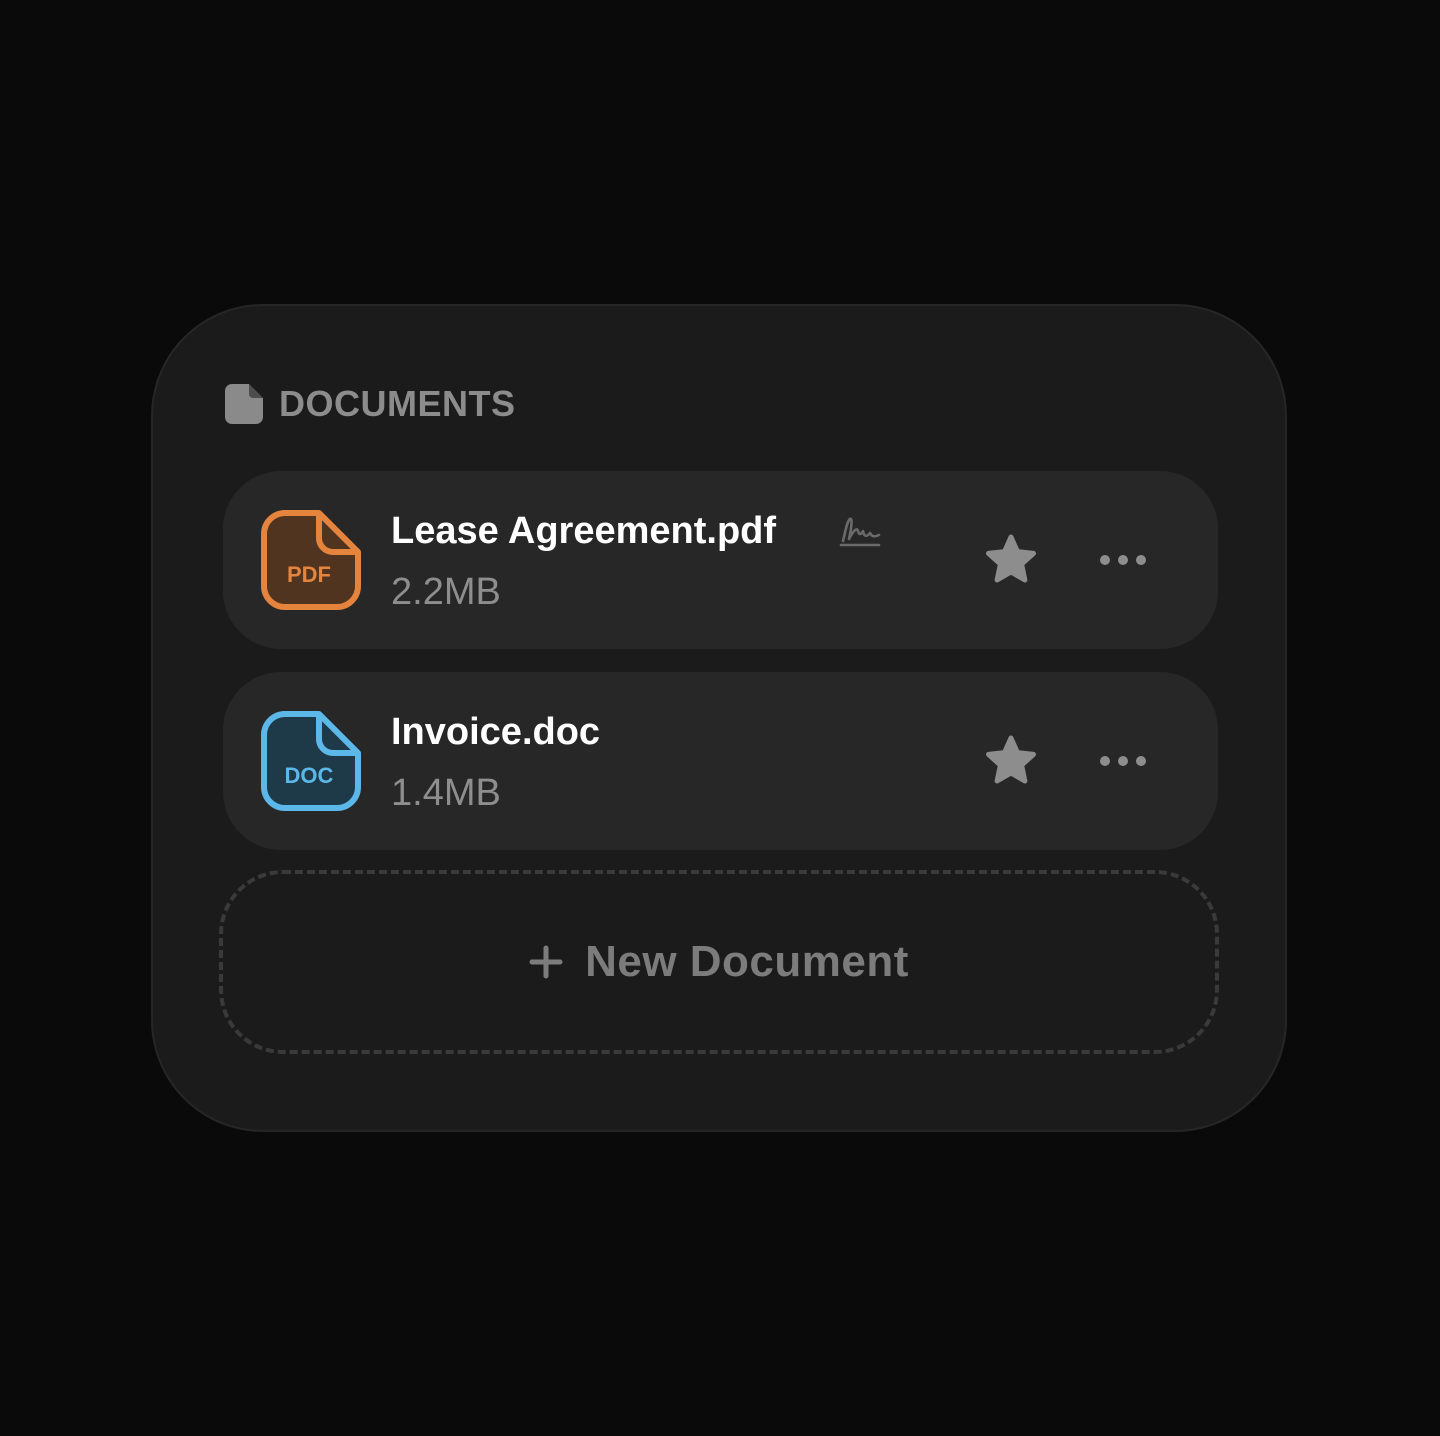 This screenshot has height=1436, width=1440. I want to click on pdf-file-icon: PDF, so click(311, 560).